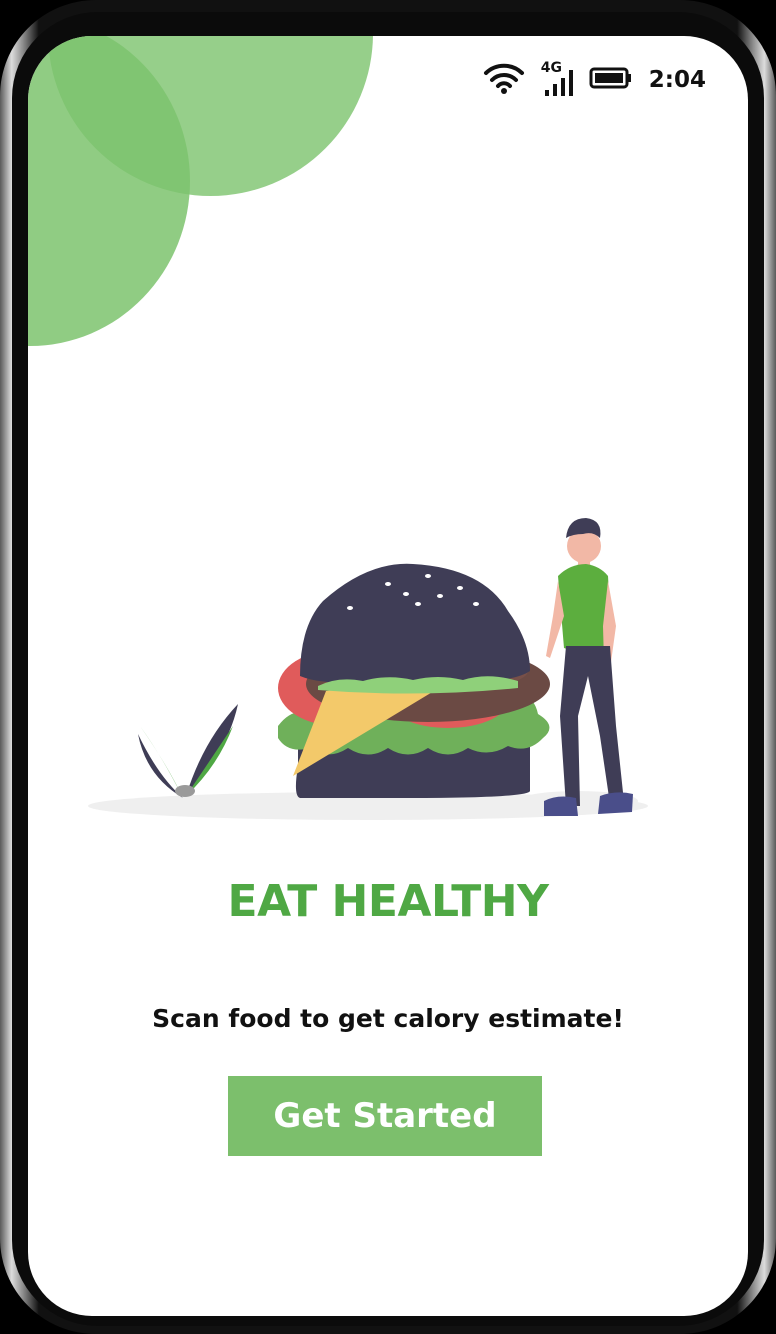 The height and width of the screenshot is (1334, 776). I want to click on battery-icon, so click(611, 80).